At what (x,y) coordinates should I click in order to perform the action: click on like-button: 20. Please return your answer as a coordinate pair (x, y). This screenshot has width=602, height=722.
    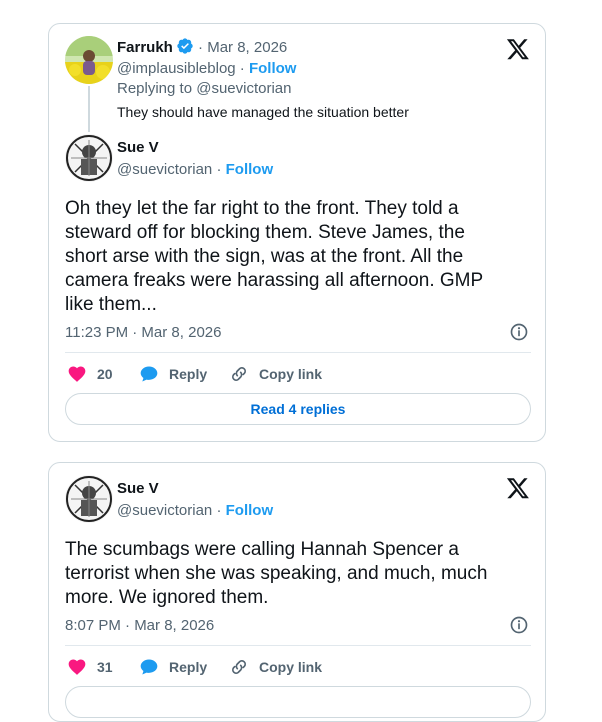
    Looking at the image, I should click on (90, 374).